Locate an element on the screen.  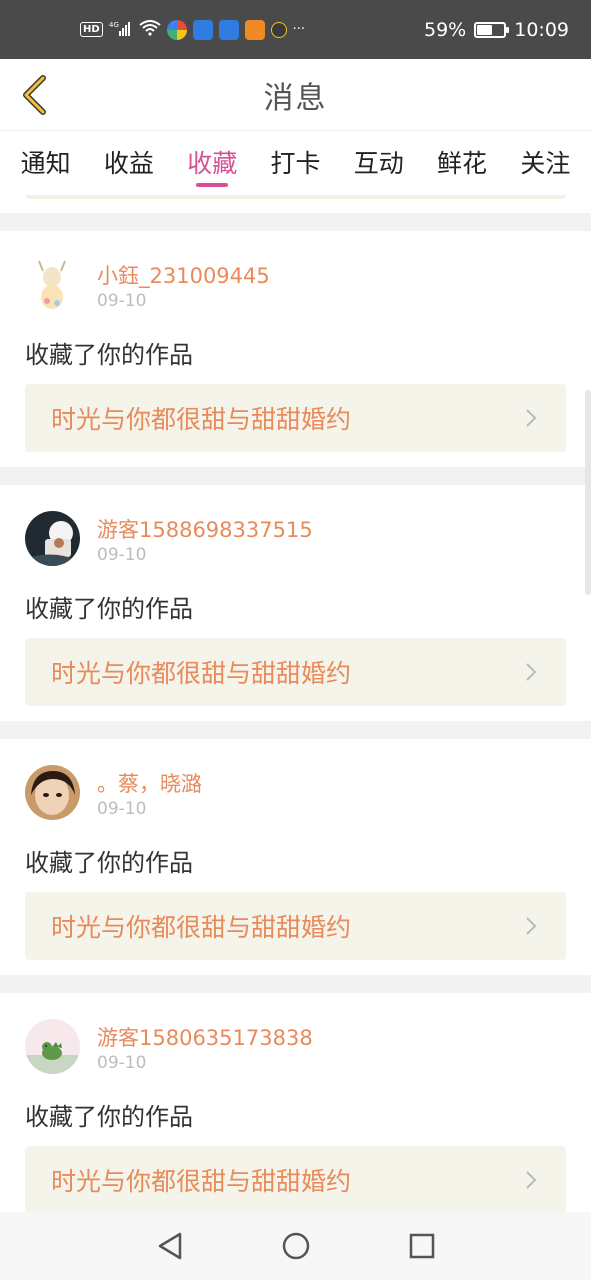
username: 游客1580635173838 is located at coordinates (205, 1037).